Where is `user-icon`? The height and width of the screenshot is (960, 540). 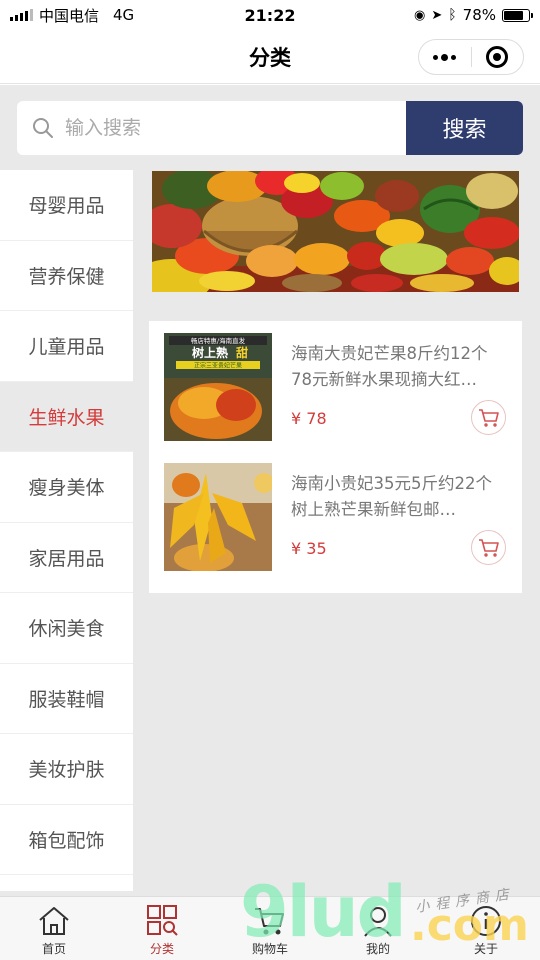
user-icon is located at coordinates (378, 922).